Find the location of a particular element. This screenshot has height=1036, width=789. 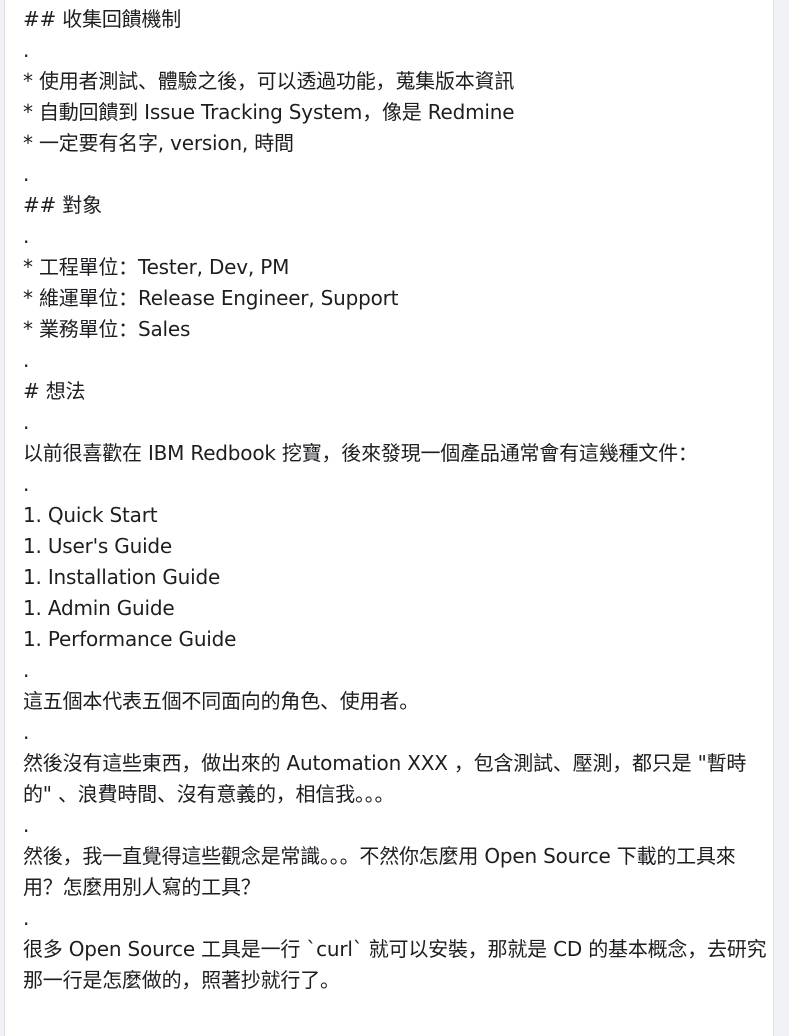

paragraph: 以前很喜歡在 IBM Redbook 挖寶，後來發現一個產品通常會有這幾種文件： is located at coordinates (360, 453).